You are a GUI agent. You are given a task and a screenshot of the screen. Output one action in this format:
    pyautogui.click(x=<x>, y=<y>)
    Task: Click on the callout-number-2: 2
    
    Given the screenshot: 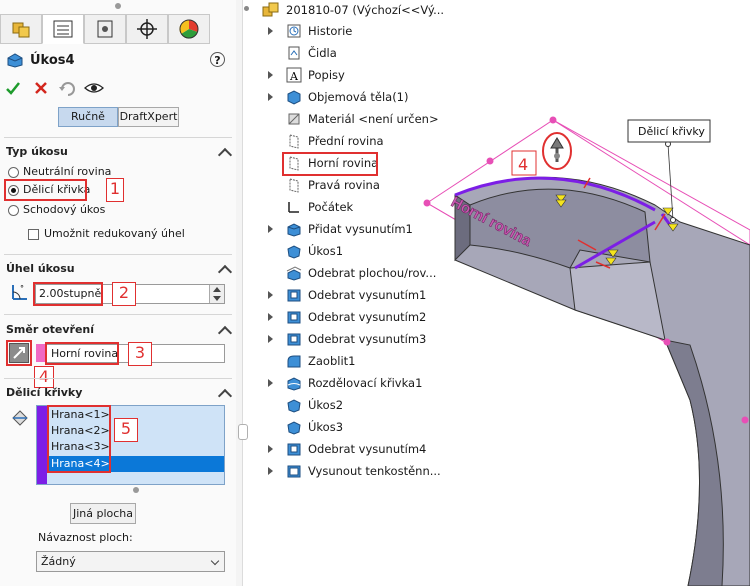 What is the action you would take?
    pyautogui.click(x=124, y=294)
    